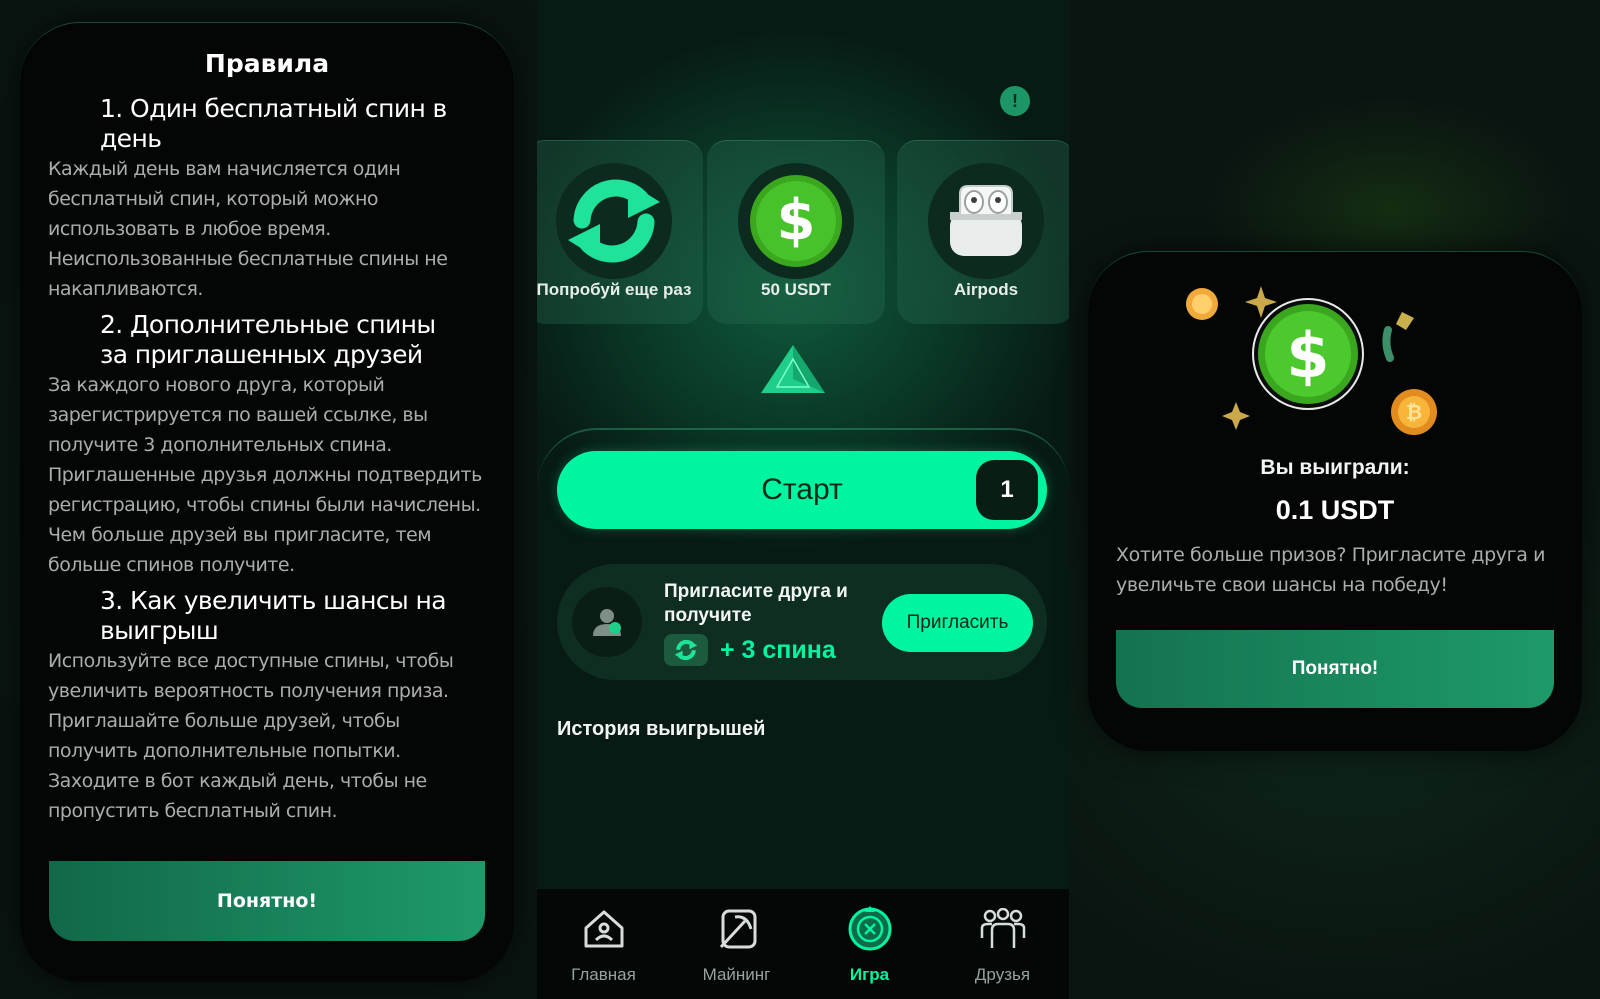 This screenshot has width=1600, height=999. What do you see at coordinates (614, 289) in the screenshot?
I see `prize-label: Попробуй еще раз` at bounding box center [614, 289].